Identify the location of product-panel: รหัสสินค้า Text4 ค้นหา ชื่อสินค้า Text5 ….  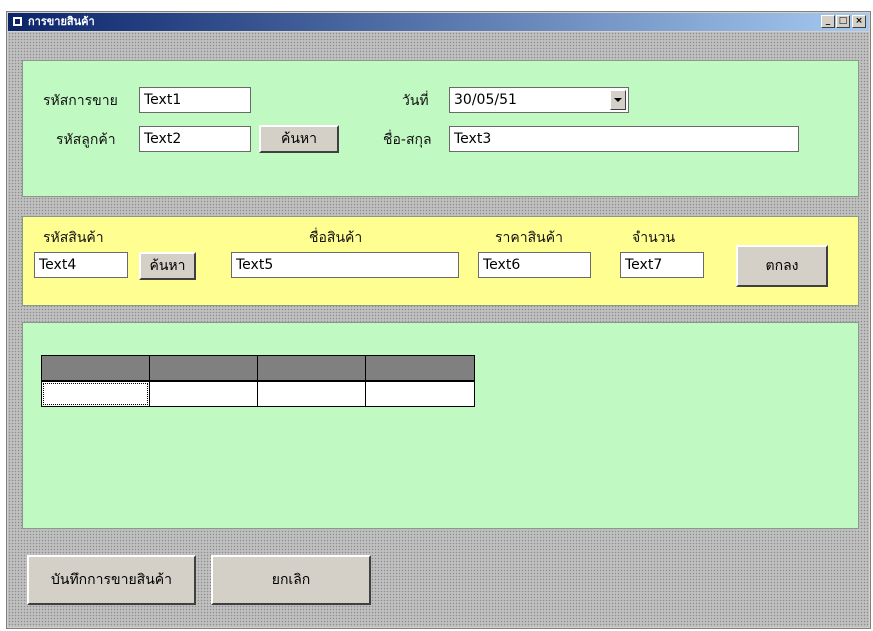
(440, 261).